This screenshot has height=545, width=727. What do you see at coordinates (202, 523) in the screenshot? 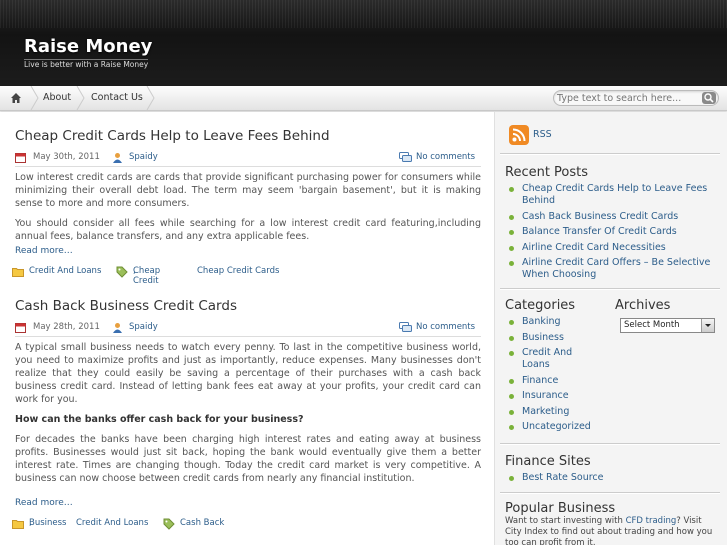
I see `tag-link: Cash Back` at bounding box center [202, 523].